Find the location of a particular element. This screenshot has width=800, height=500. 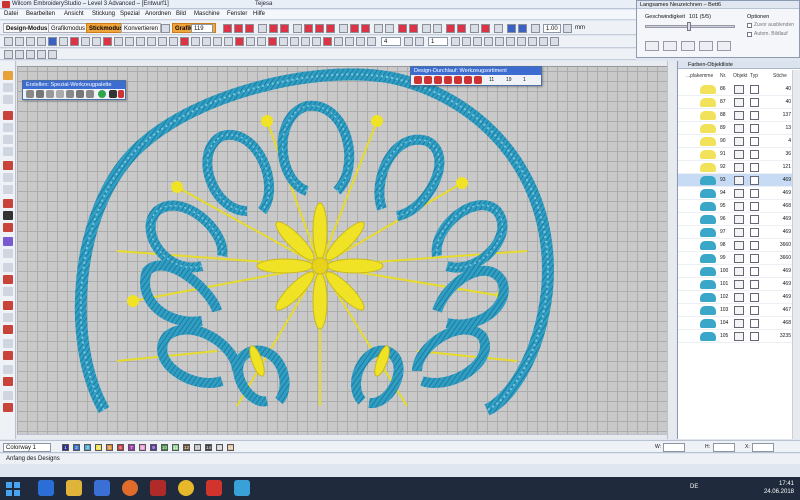

row2-tool-46-icon is located at coordinates (554, 41).